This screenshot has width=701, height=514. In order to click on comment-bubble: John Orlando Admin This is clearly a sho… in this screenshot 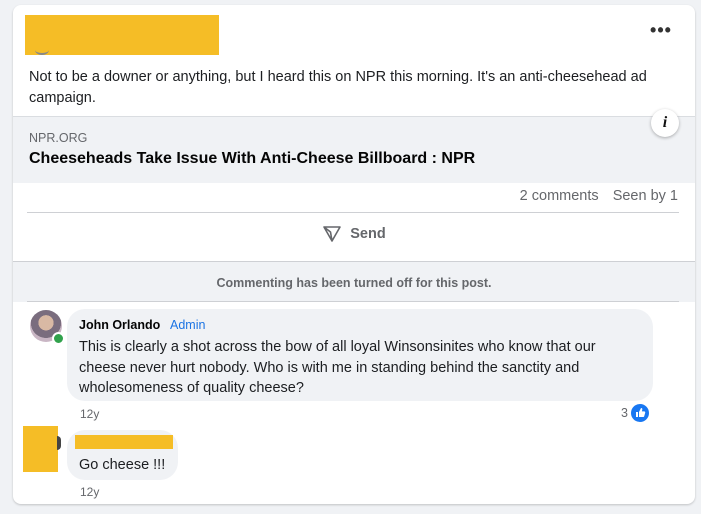, I will do `click(360, 355)`.